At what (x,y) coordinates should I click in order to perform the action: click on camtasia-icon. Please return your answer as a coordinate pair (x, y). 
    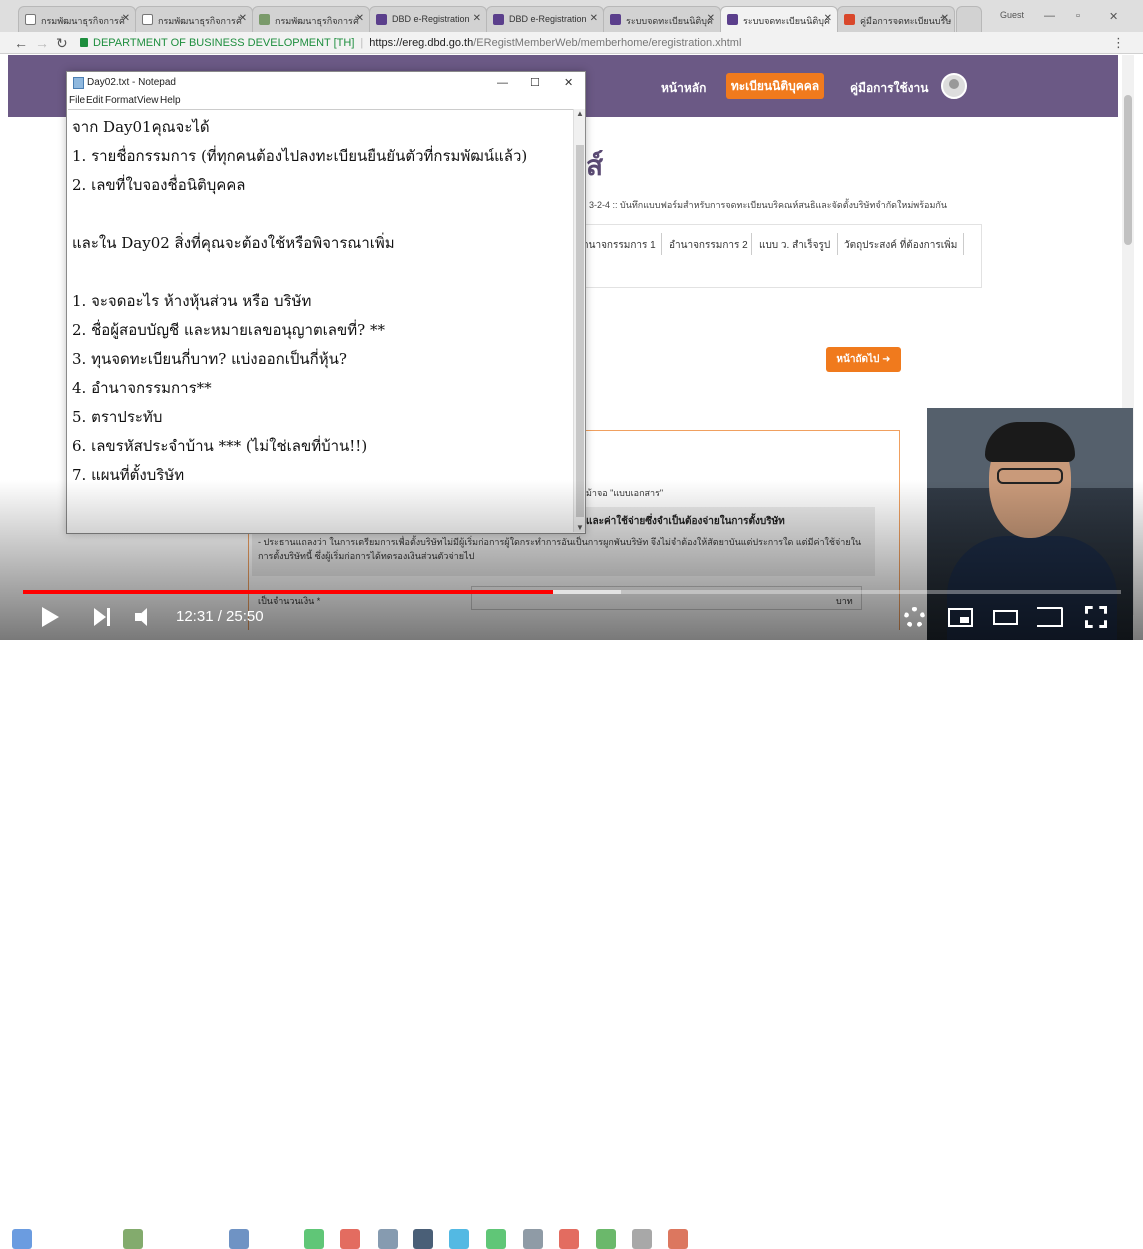
    Looking at the image, I should click on (606, 1239).